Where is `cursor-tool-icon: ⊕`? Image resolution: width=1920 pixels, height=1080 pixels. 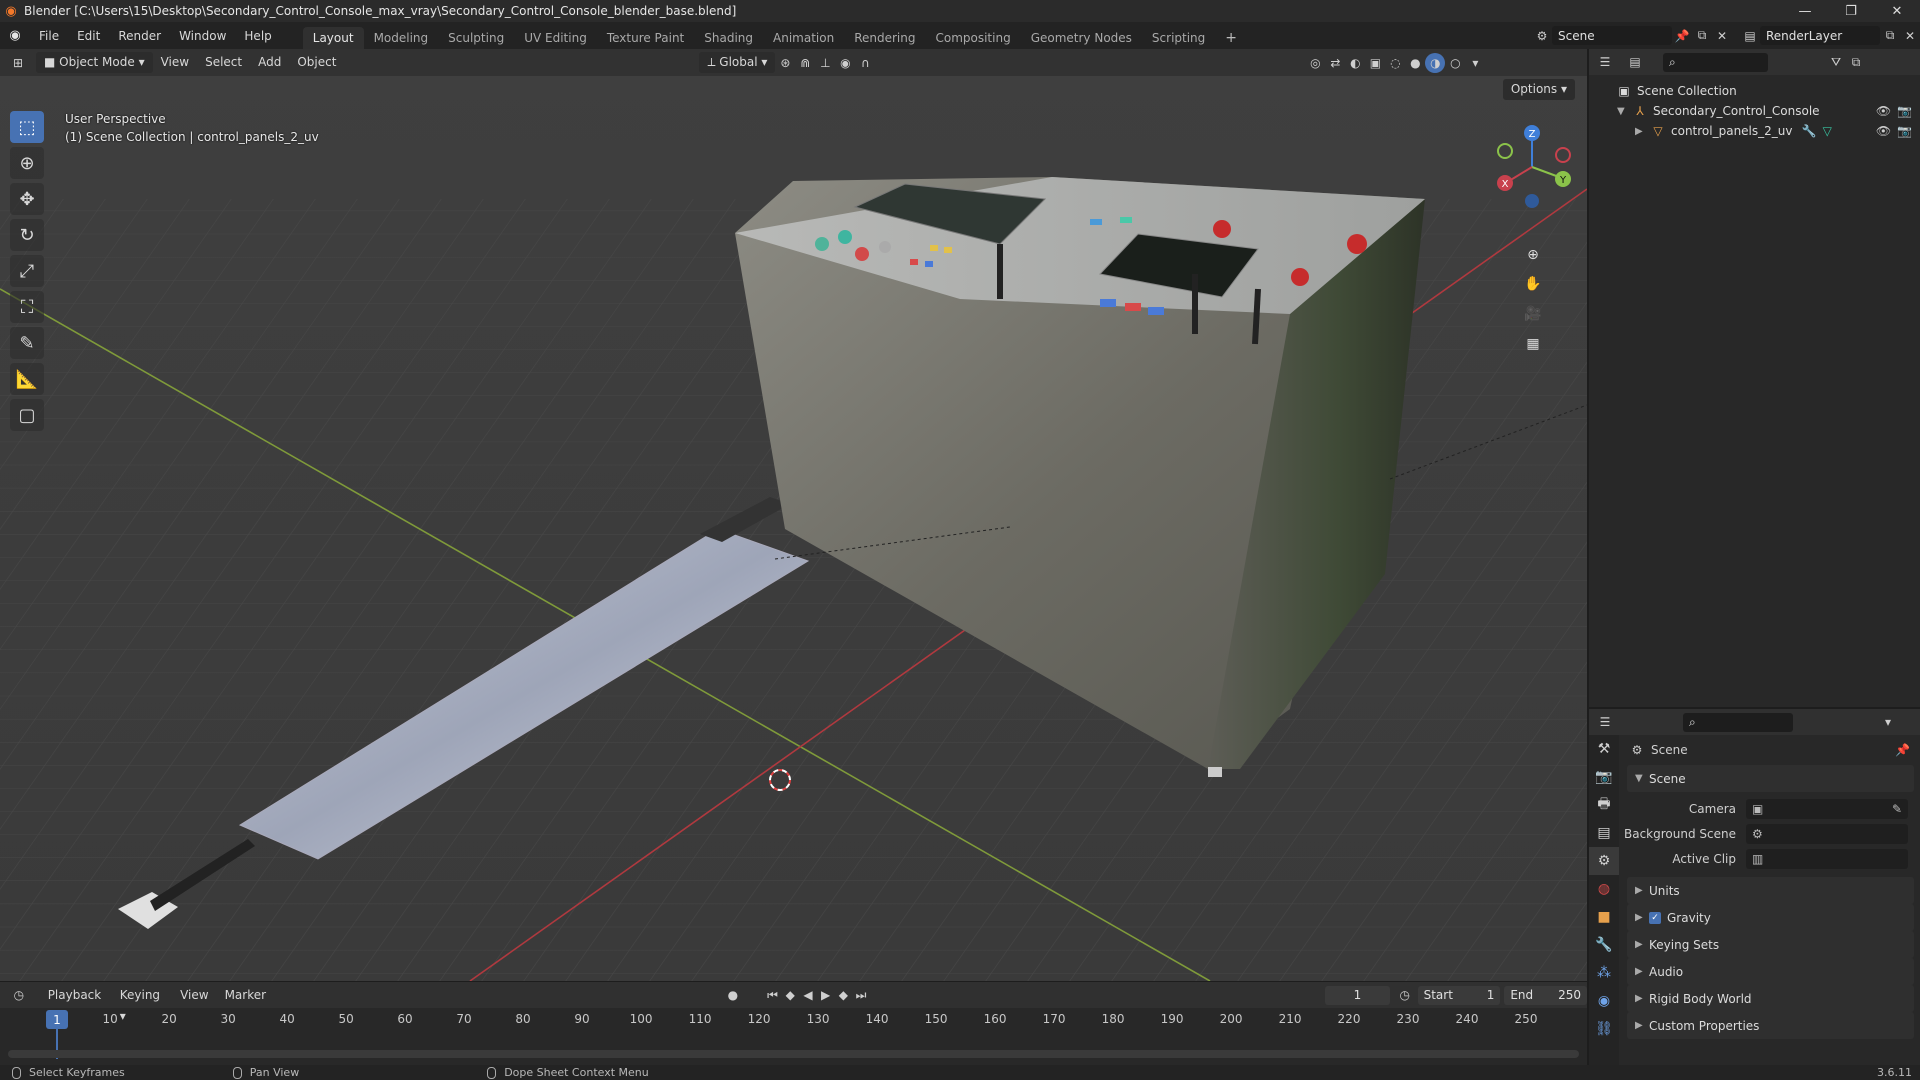
cursor-tool-icon: ⊕ is located at coordinates (27, 163).